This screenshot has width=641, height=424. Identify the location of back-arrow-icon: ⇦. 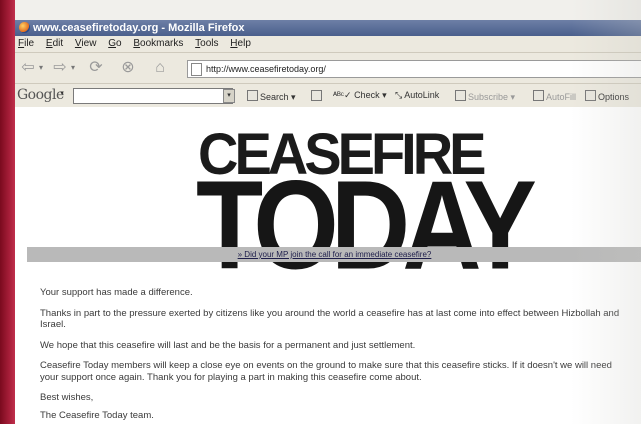
(28, 68).